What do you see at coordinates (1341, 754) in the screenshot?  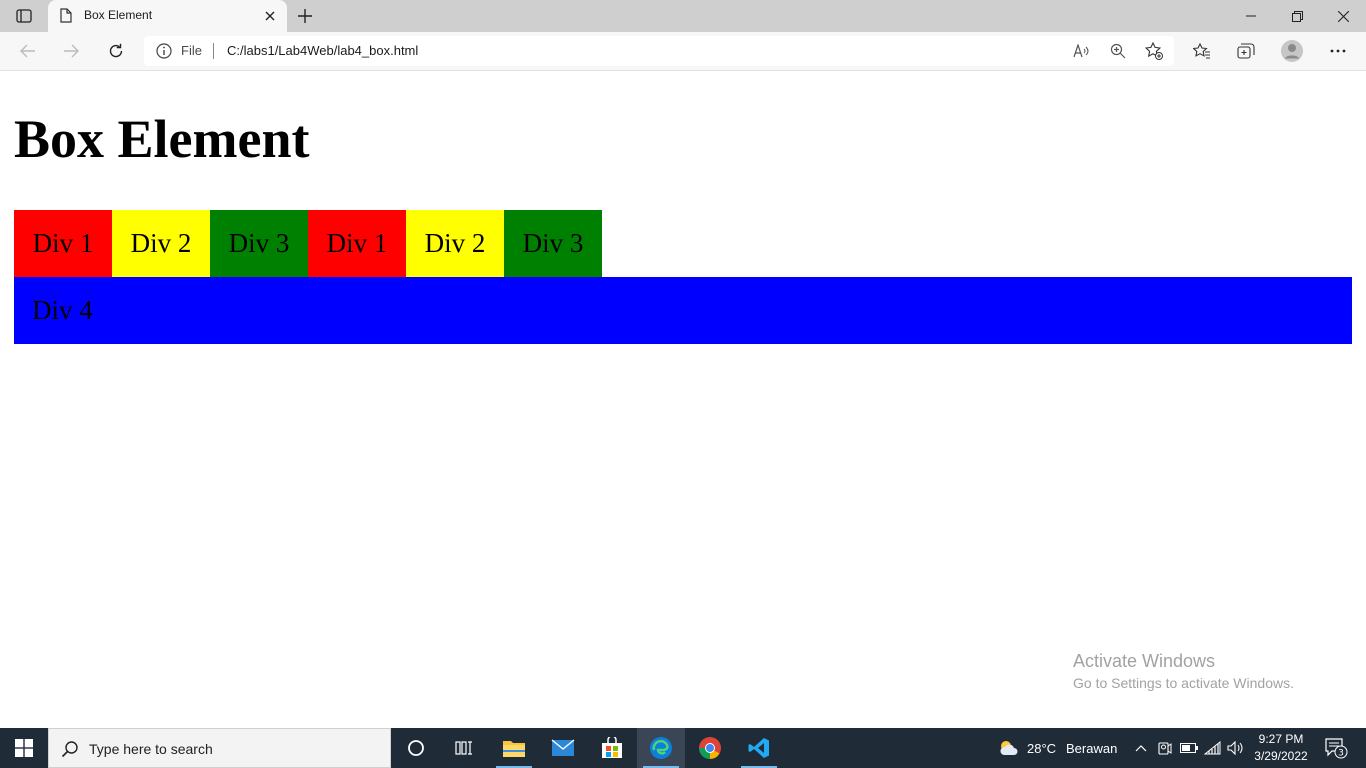 I see `notification-count: 3` at bounding box center [1341, 754].